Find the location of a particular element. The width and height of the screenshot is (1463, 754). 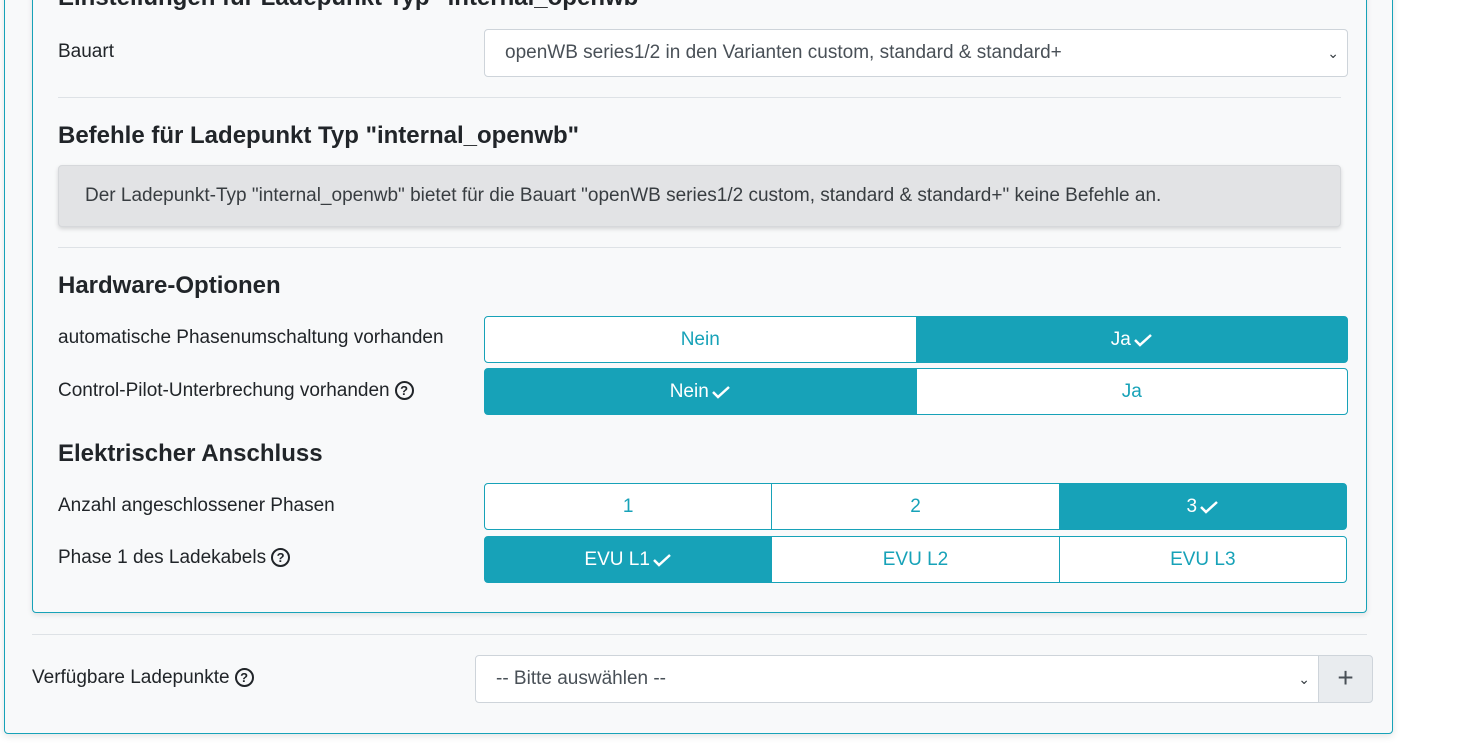

phase-switch-label: automatische Phasenumschaltung vorhanden is located at coordinates (251, 337).